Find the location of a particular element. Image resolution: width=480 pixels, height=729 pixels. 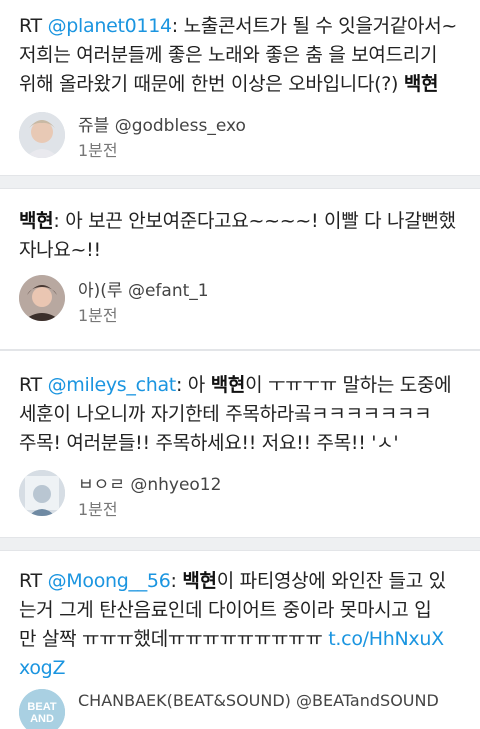

tweet-author: 쥬블 @godbless_exo is located at coordinates (162, 123).